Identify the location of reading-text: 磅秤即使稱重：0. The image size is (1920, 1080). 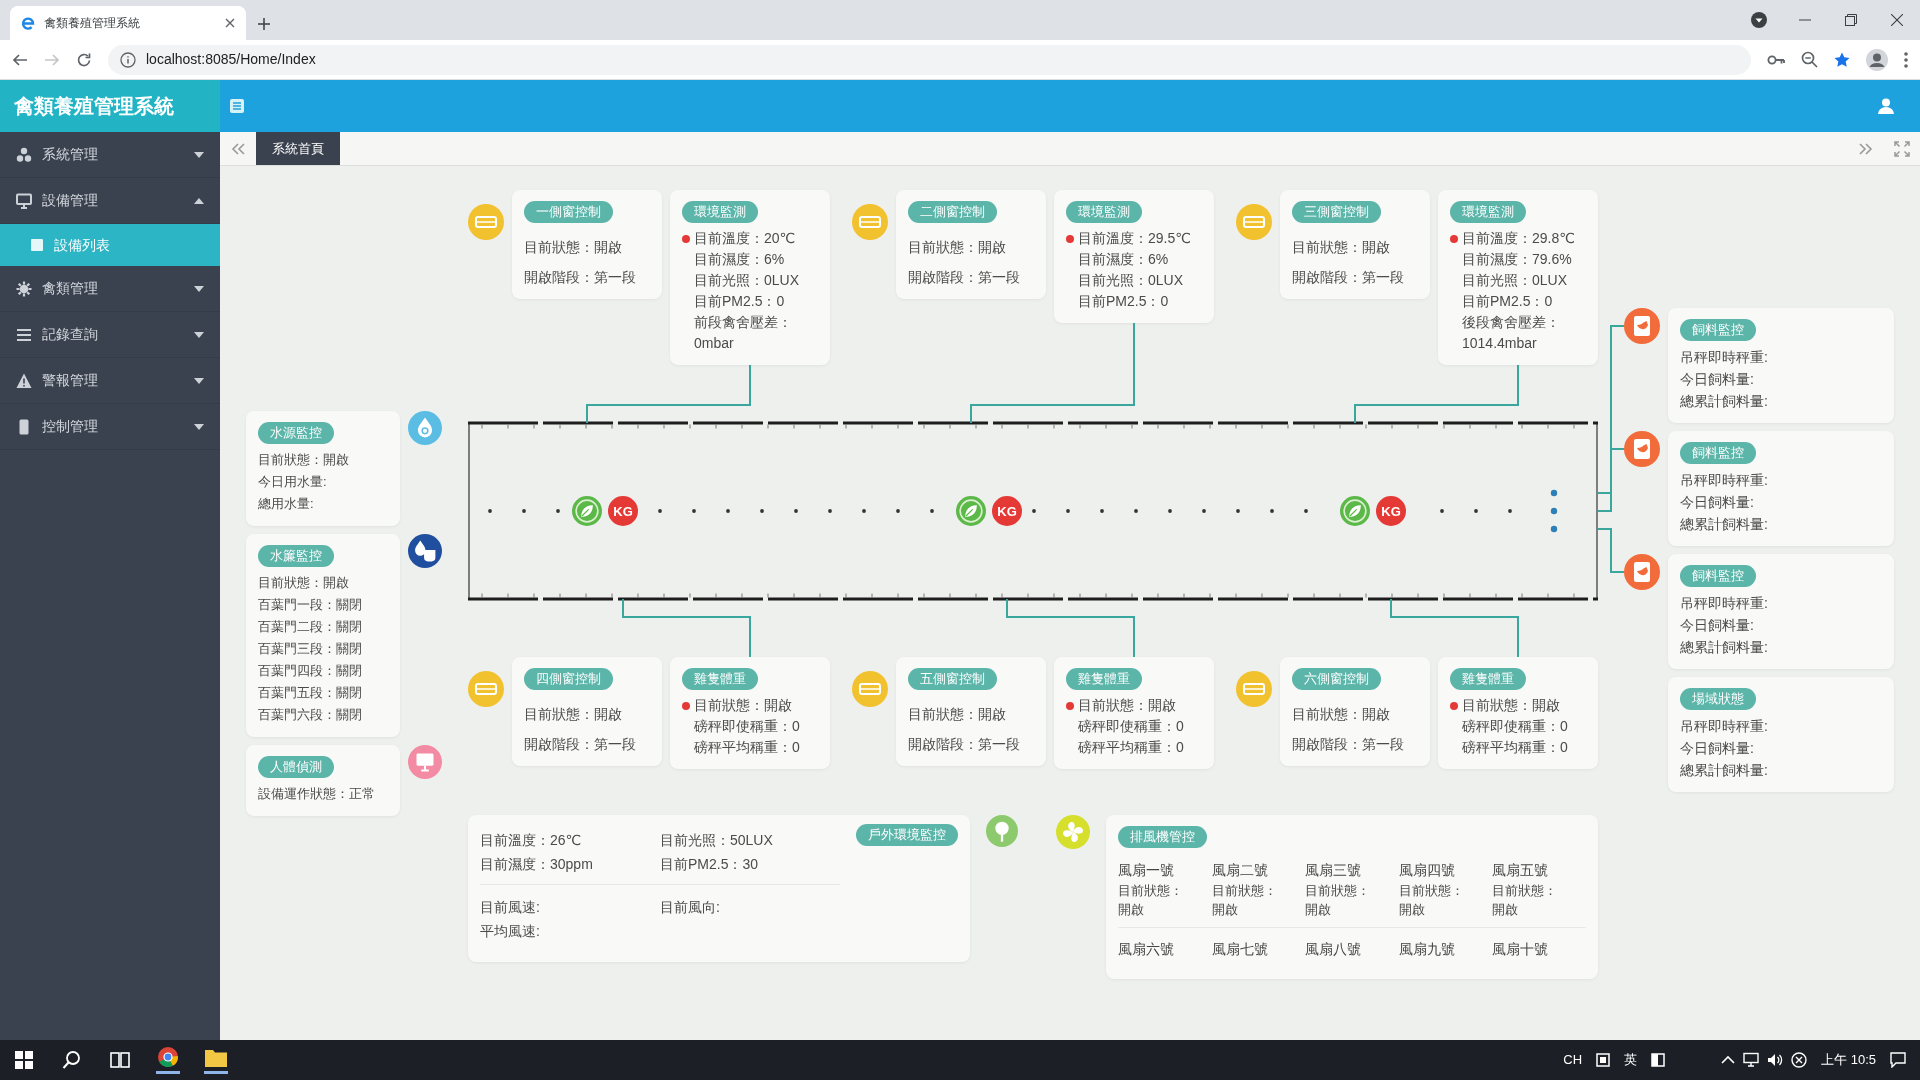
(1515, 726).